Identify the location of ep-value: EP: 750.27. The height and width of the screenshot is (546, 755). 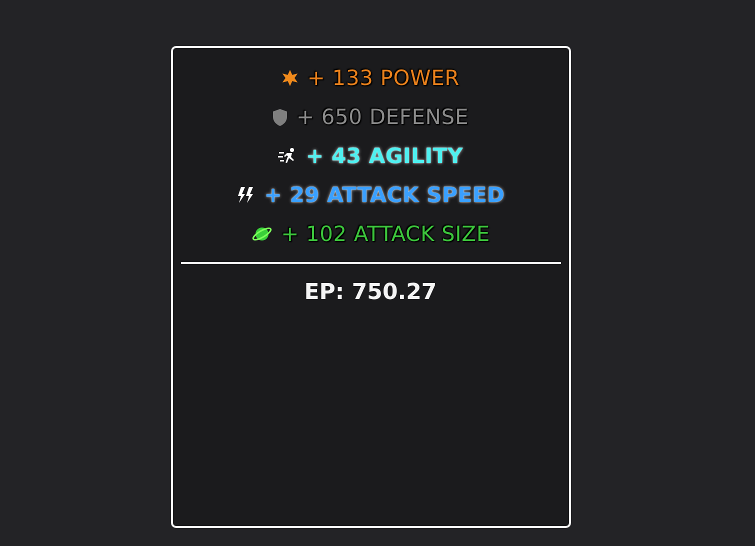
(370, 292).